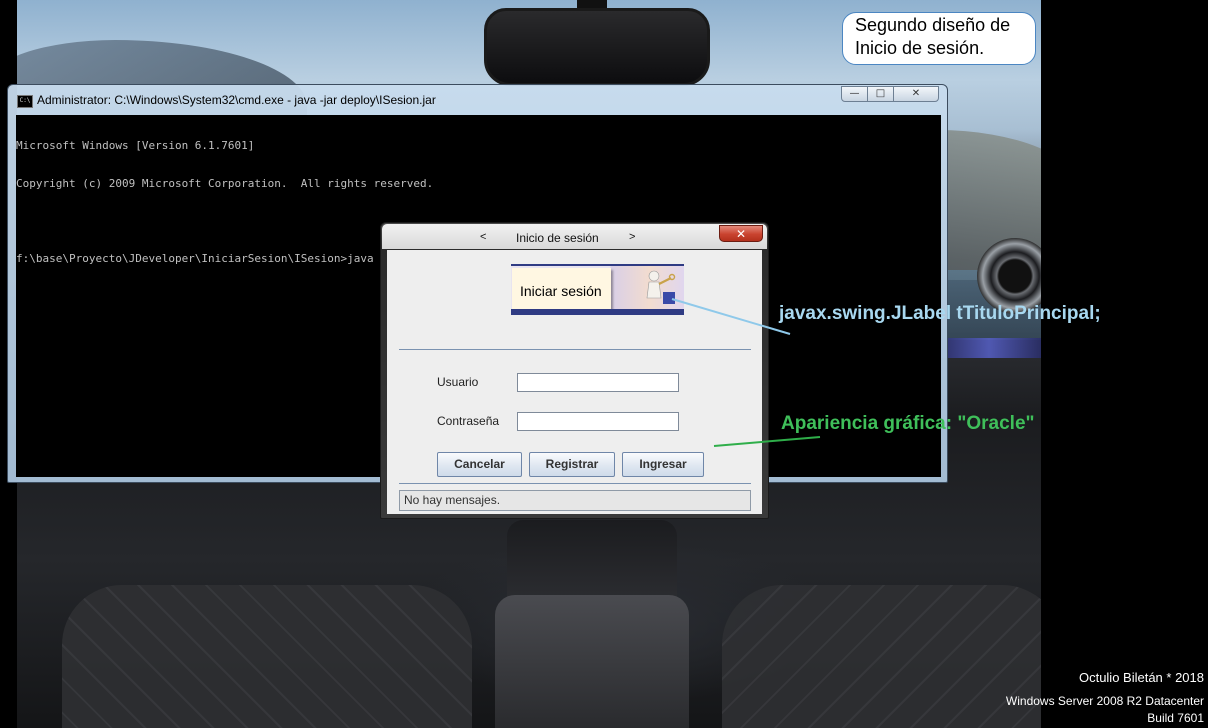 The image size is (1208, 728). I want to click on os-watermark: Windows Server 2008 R2 Datacenter, so click(1104, 701).